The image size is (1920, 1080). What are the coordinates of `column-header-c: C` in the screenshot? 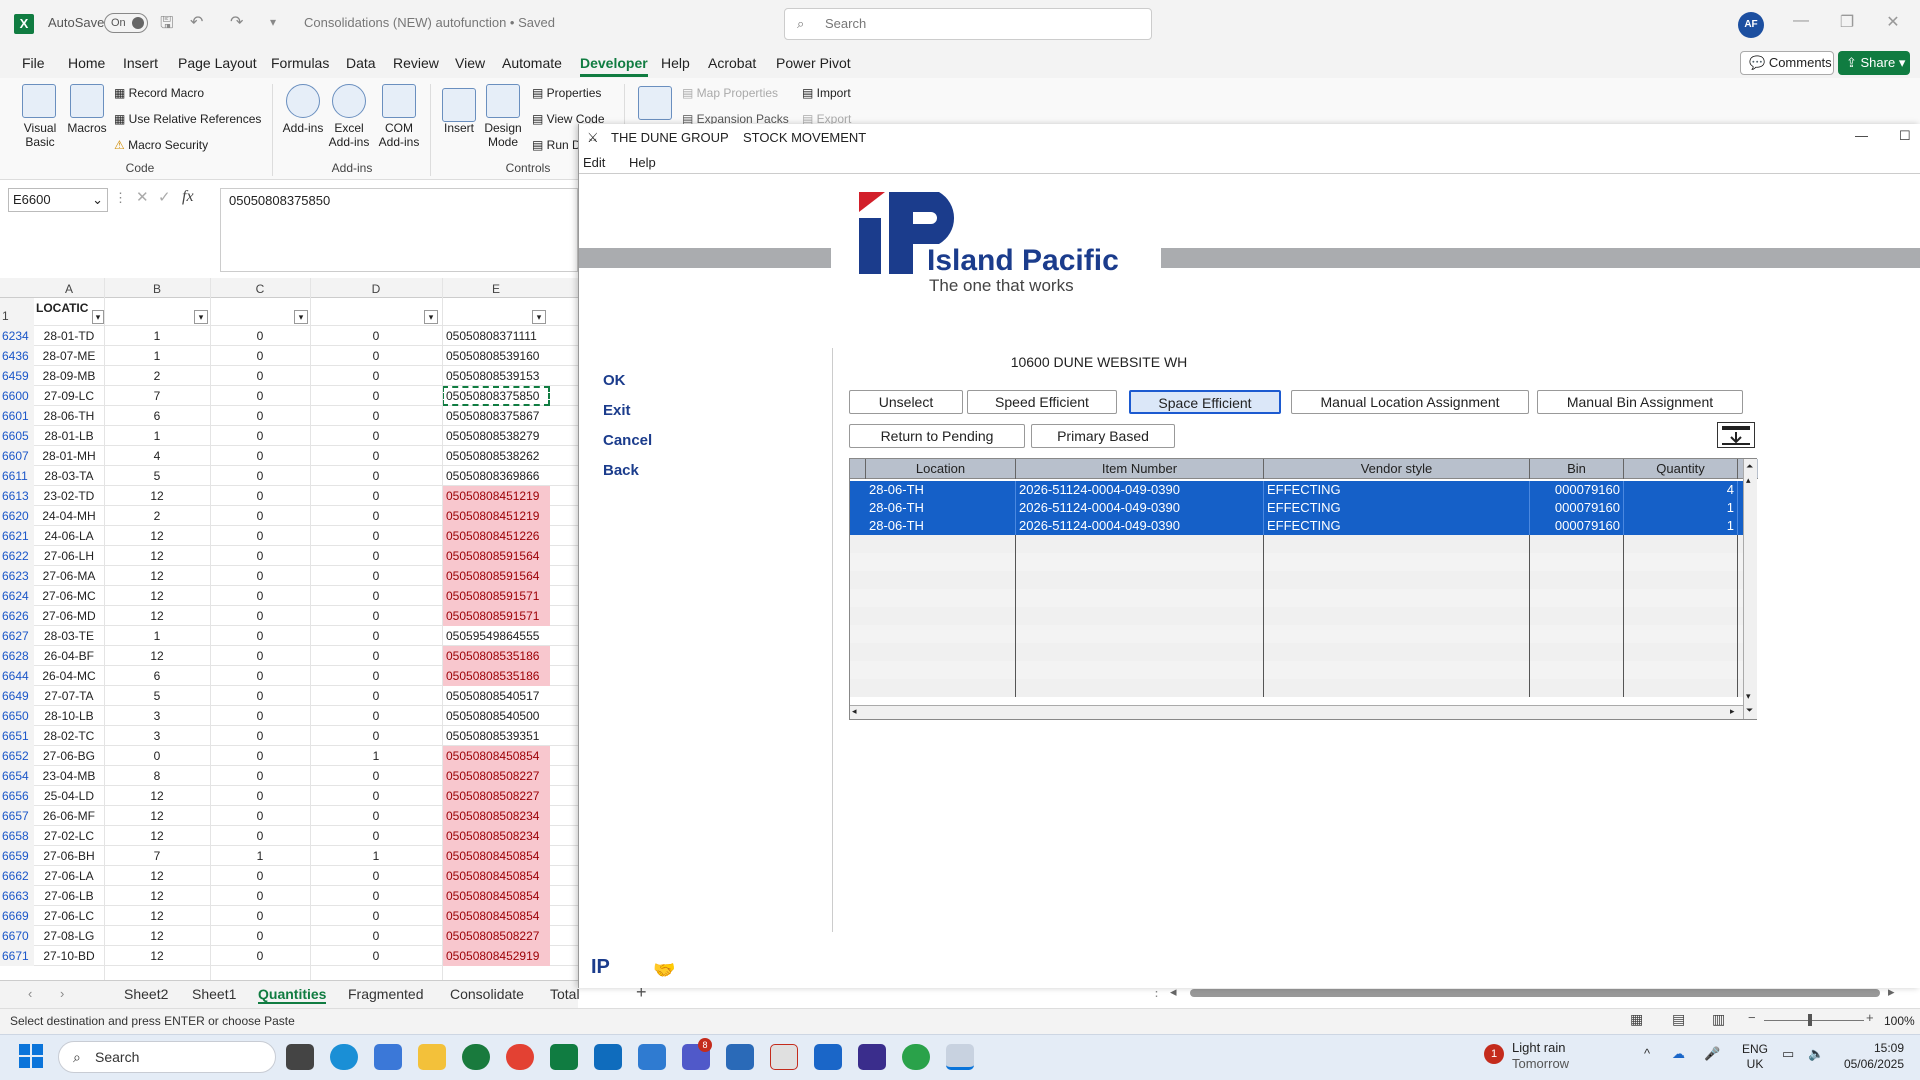 It's located at (260, 289).